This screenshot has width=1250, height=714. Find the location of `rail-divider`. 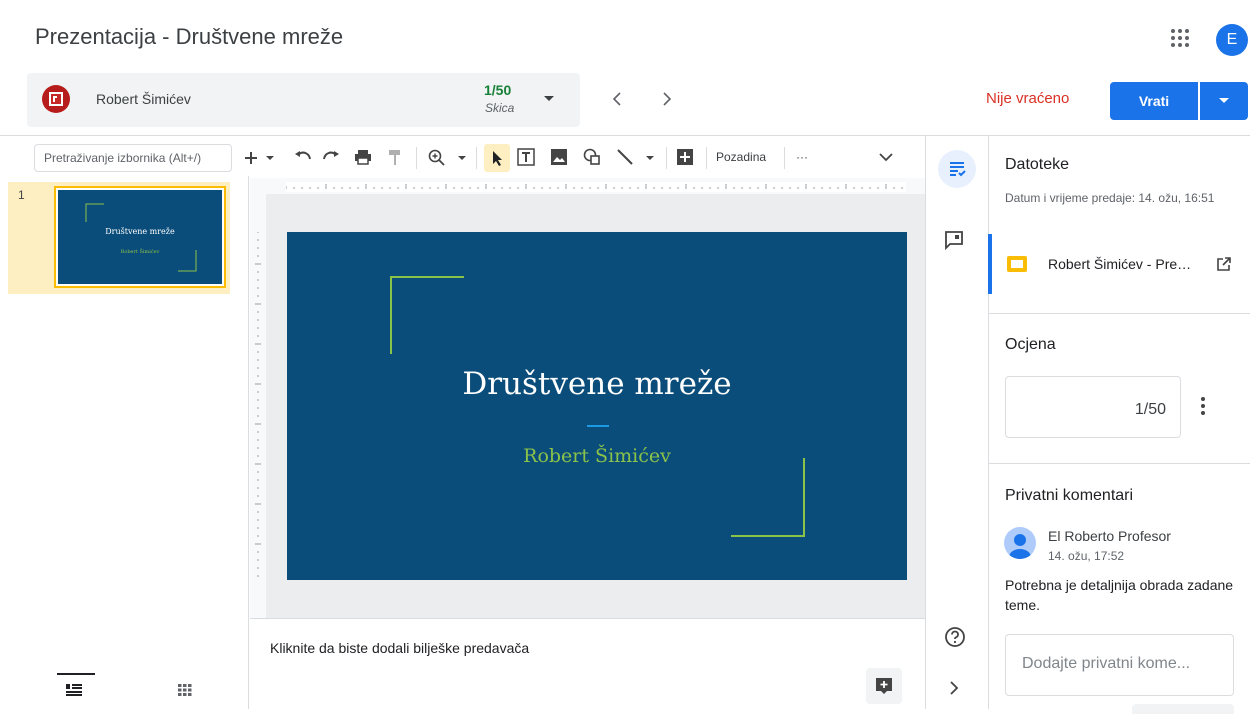

rail-divider is located at coordinates (925, 422).